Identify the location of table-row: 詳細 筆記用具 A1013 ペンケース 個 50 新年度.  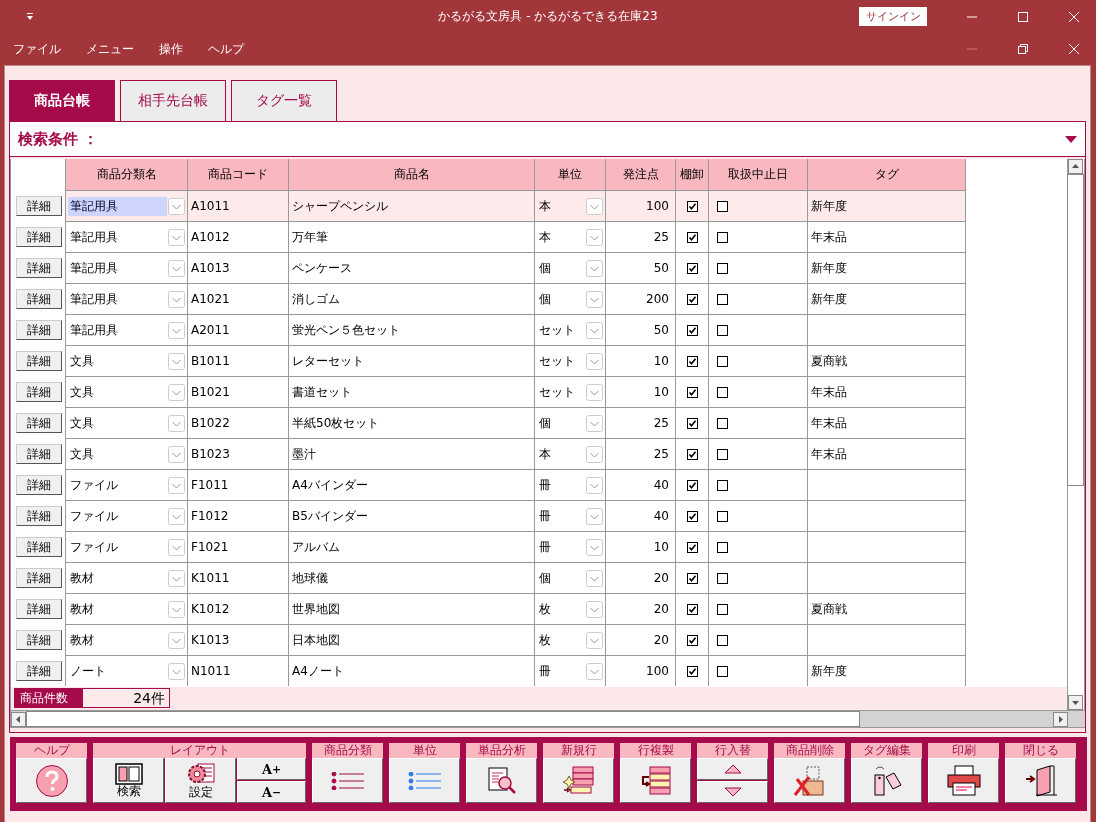
(488, 268).